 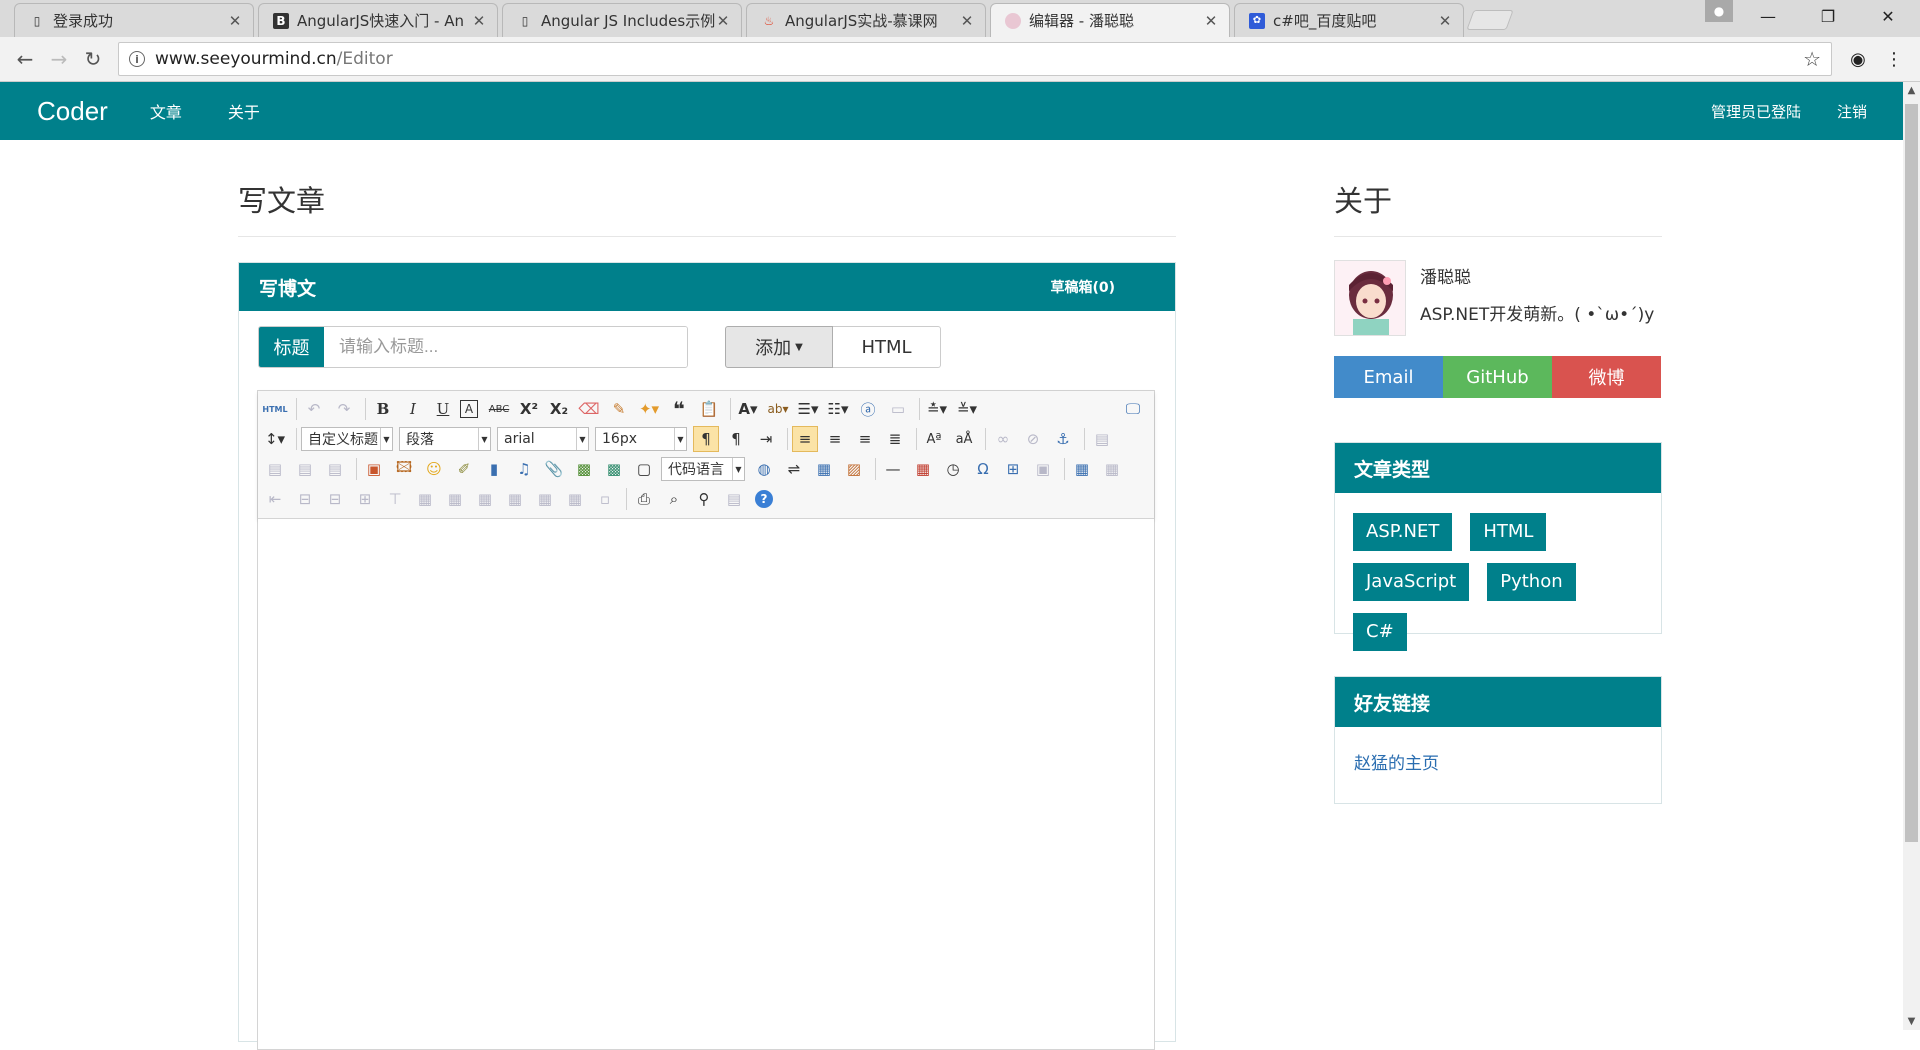 What do you see at coordinates (824, 469) in the screenshot?
I see `template-icon: ▦` at bounding box center [824, 469].